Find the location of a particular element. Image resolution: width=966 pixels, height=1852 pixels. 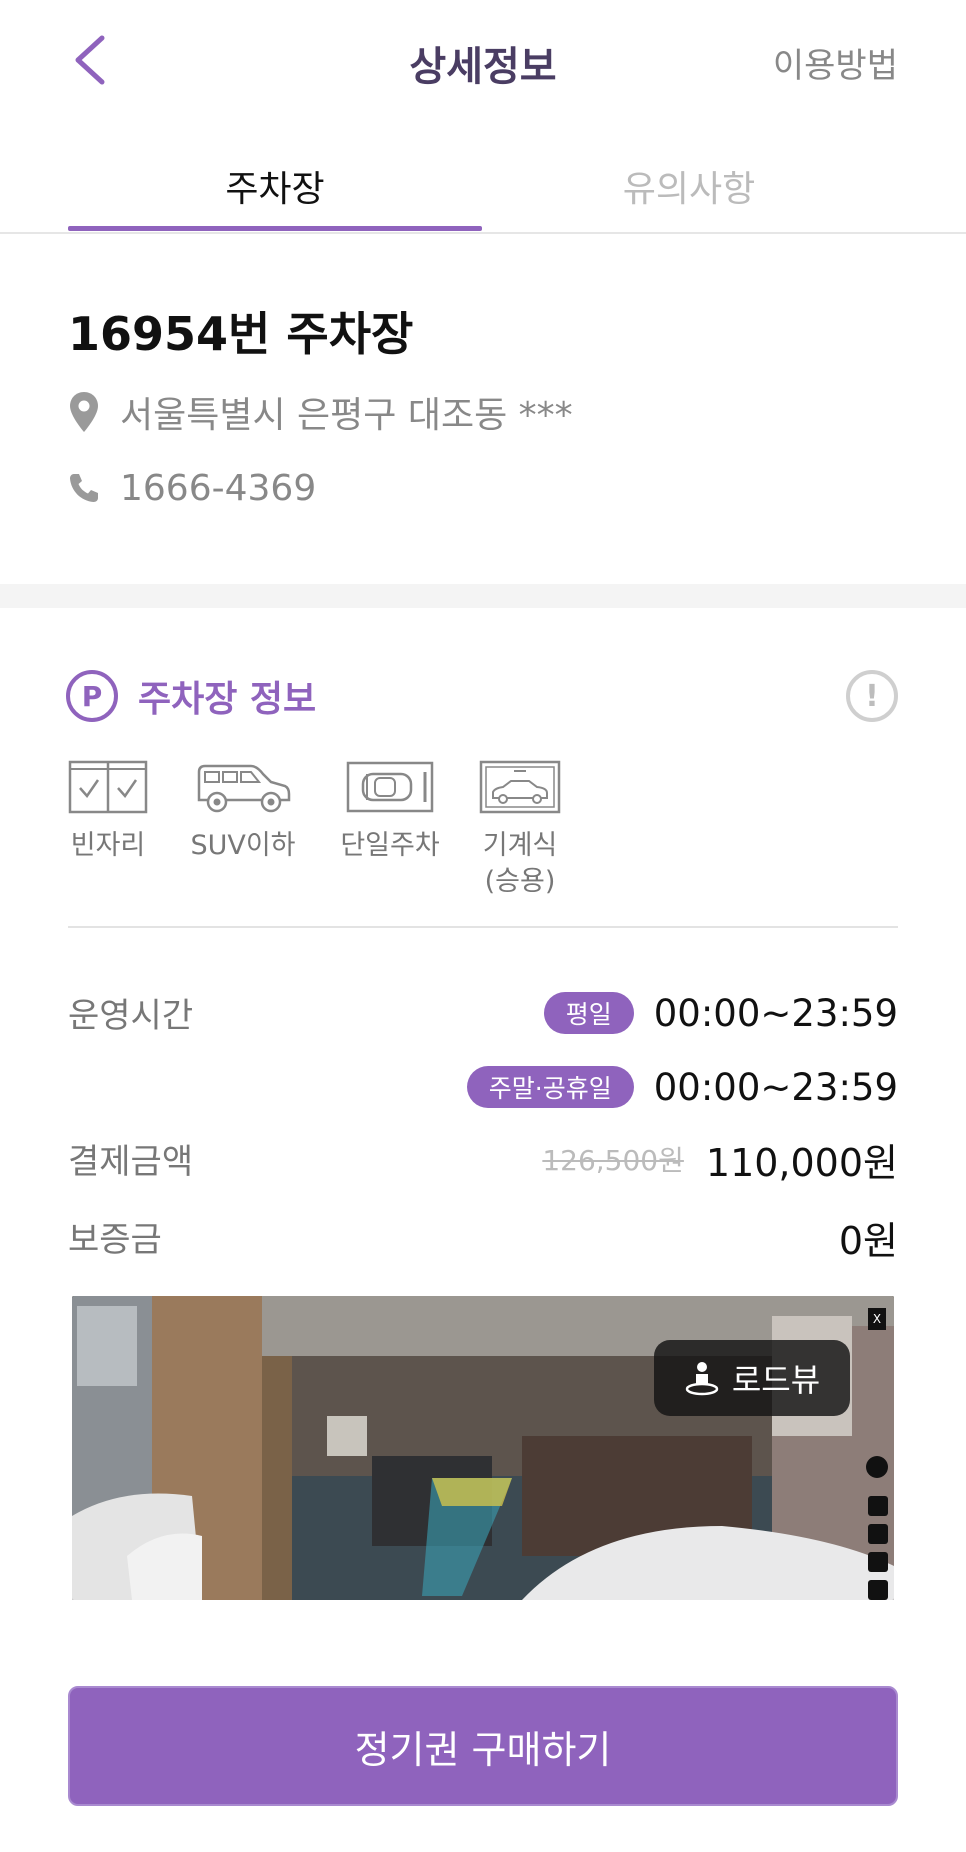

divider is located at coordinates (483, 927).